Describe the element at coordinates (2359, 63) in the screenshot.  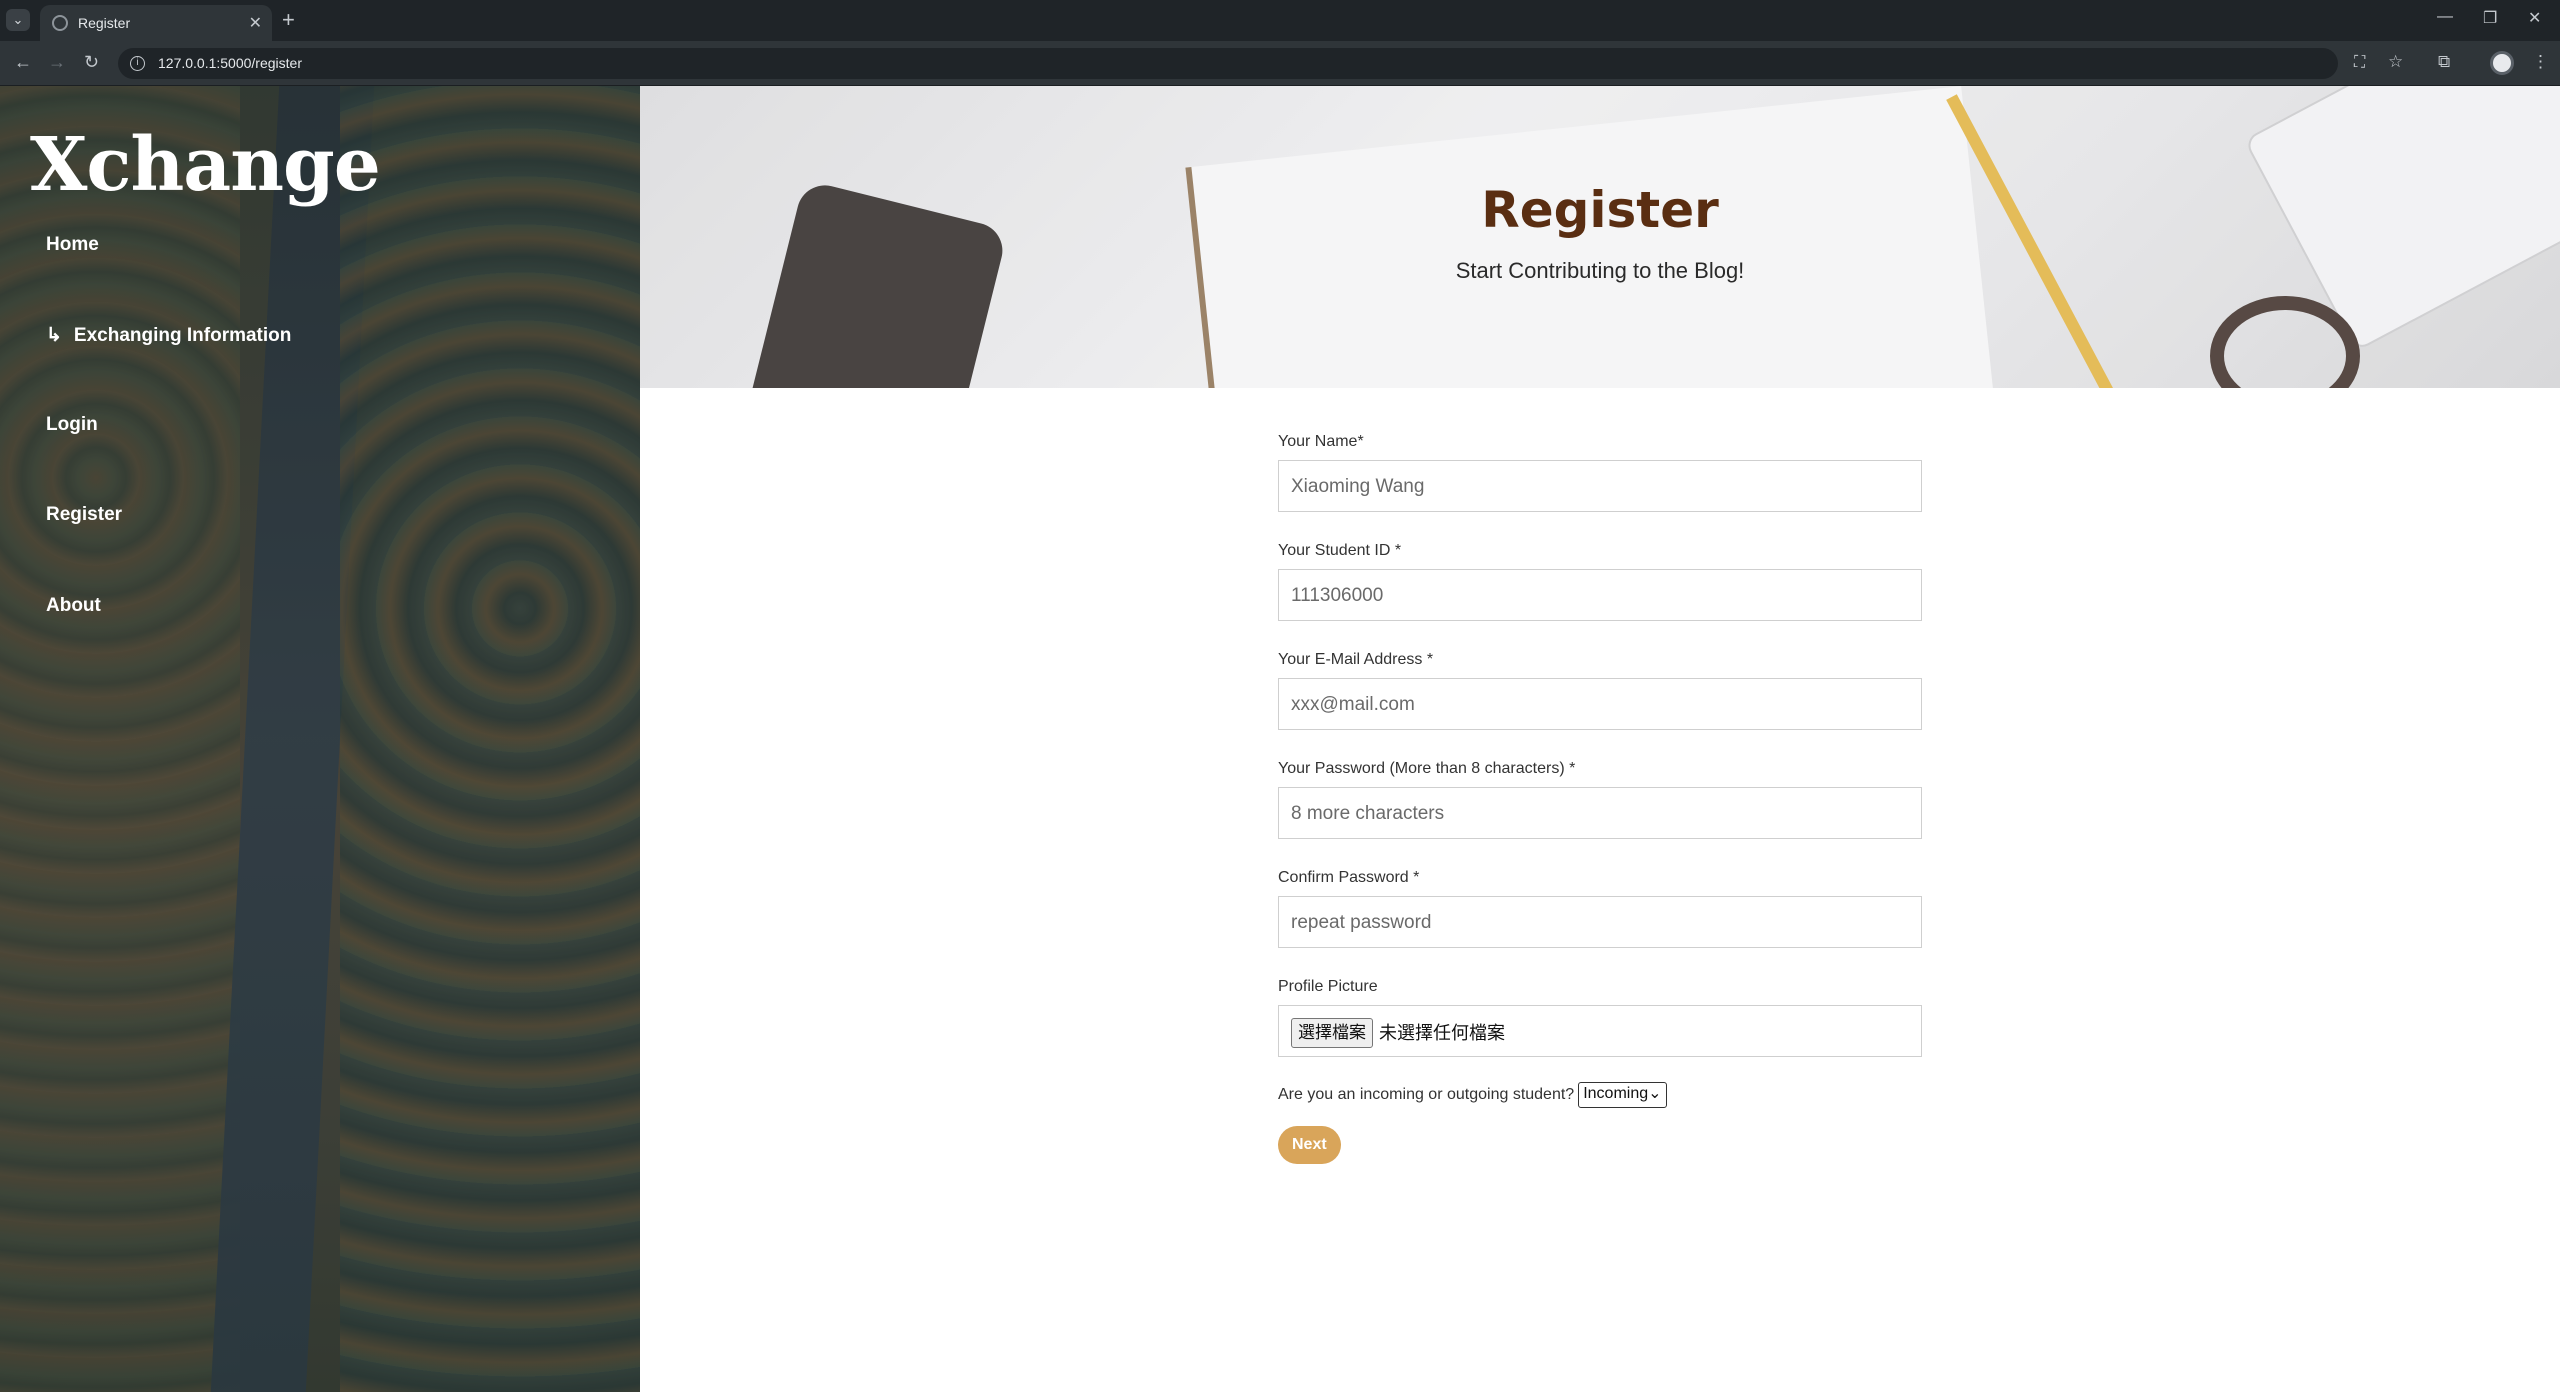
I see `translate-icon: ⛶` at that location.